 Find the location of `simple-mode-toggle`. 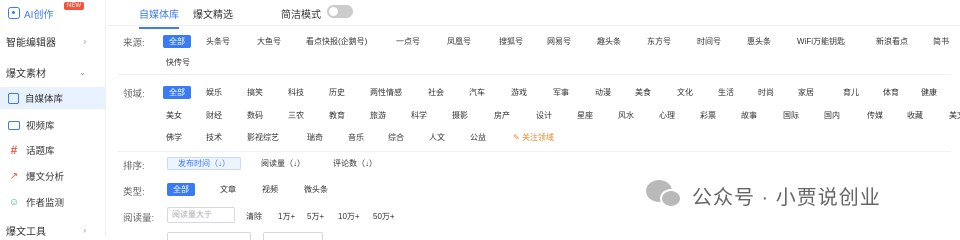

simple-mode-toggle is located at coordinates (340, 11).